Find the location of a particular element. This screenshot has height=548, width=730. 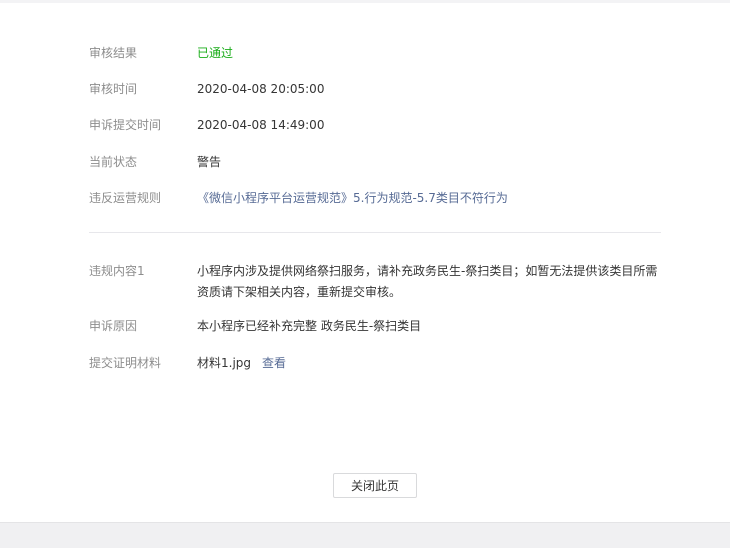

violated-rule-row: 违反运营规则 《微信小程序平台运营规范》5.行为规范-5.7类目不符行为 is located at coordinates (298, 198).